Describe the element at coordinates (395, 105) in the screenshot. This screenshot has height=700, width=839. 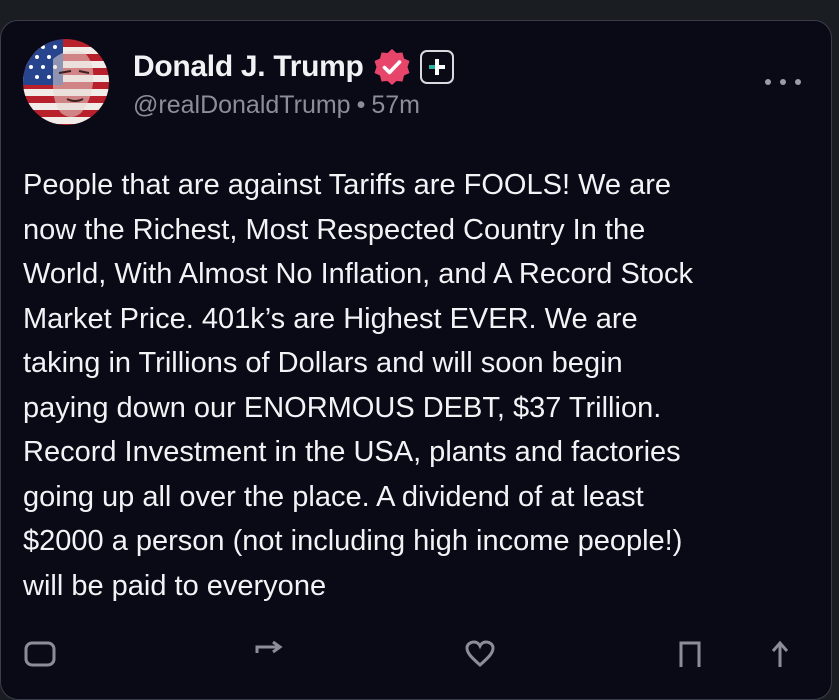
I see `post-time: 57m` at that location.